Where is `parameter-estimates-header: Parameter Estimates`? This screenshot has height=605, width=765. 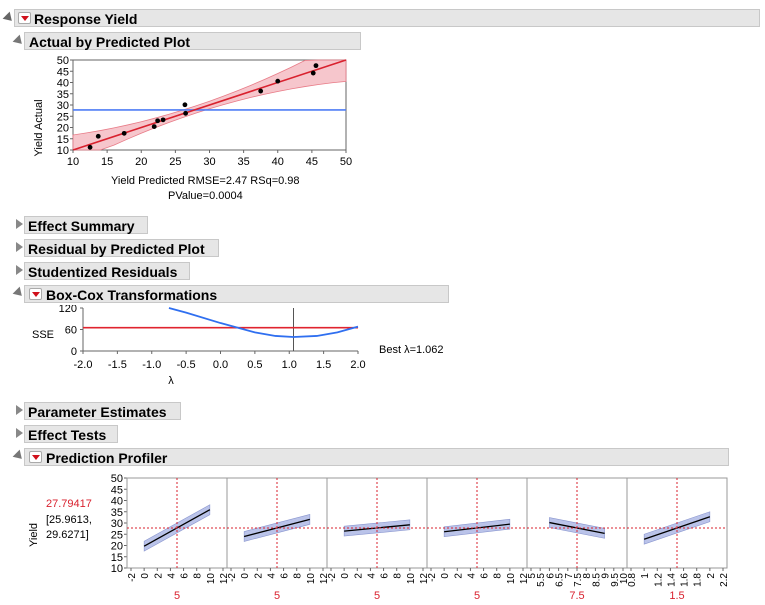 parameter-estimates-header: Parameter Estimates is located at coordinates (102, 411).